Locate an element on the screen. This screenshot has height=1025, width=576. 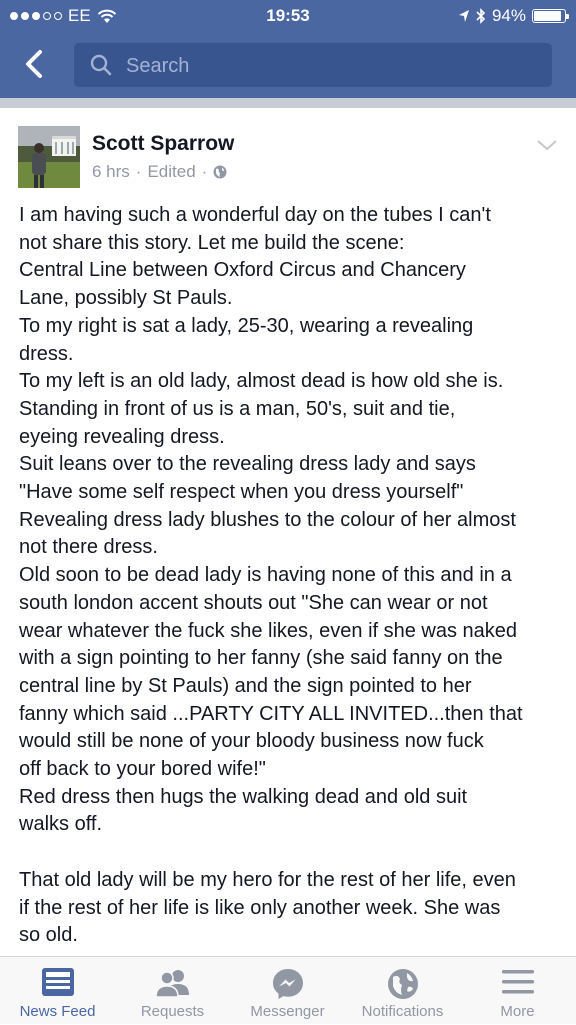
tab-more: More is located at coordinates (517, 991).